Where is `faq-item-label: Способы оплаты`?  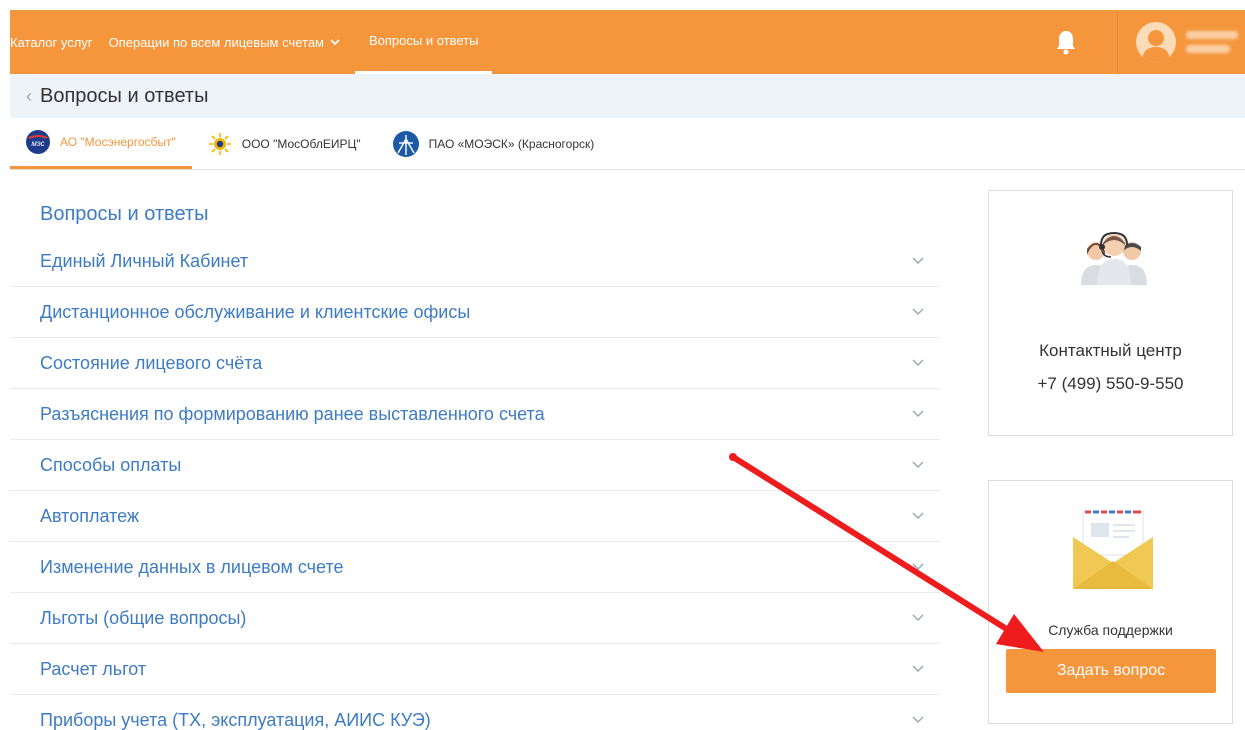 faq-item-label: Способы оплаты is located at coordinates (111, 464).